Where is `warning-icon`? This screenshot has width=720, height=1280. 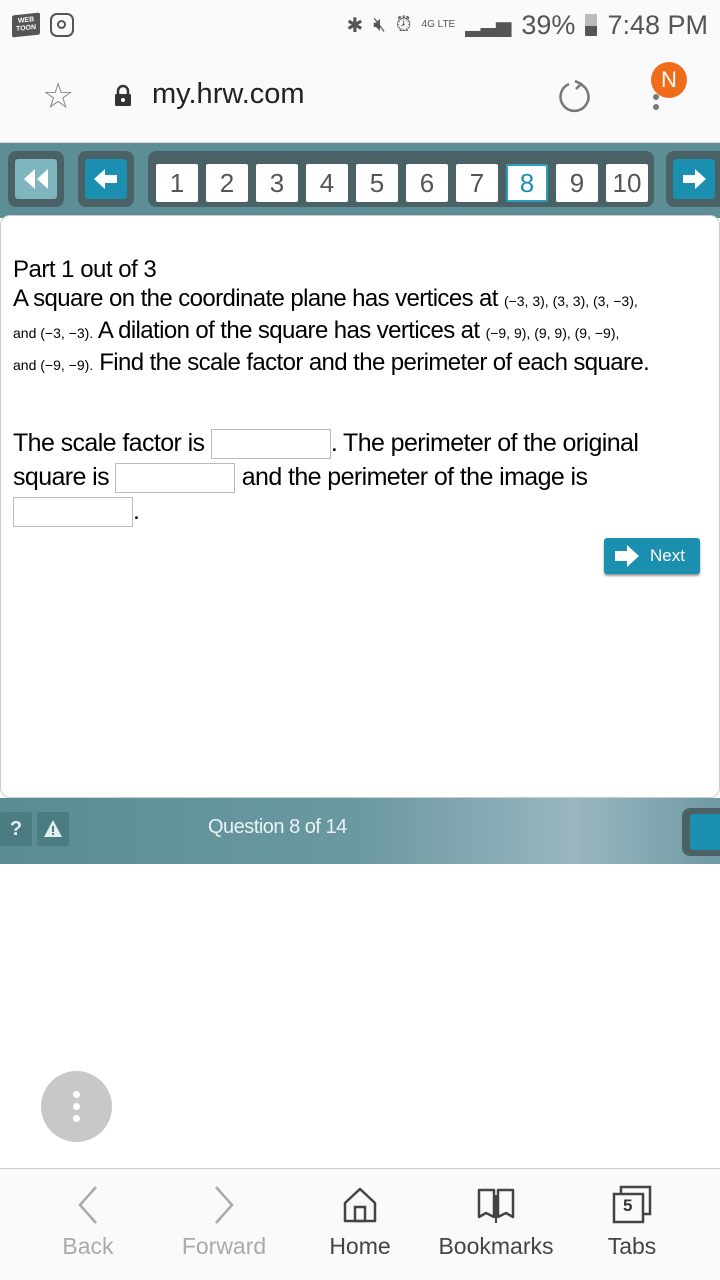
warning-icon is located at coordinates (53, 828).